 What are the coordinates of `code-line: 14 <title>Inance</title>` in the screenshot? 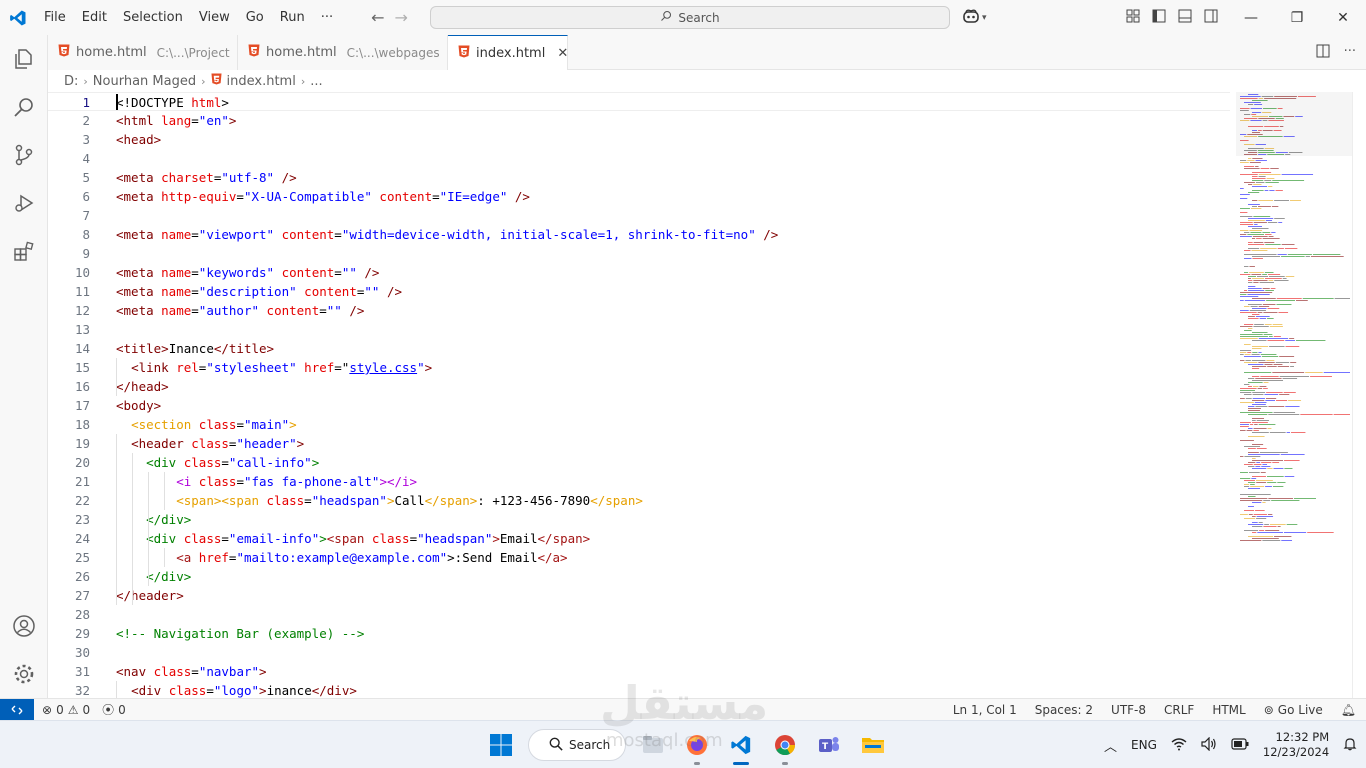 It's located at (639, 348).